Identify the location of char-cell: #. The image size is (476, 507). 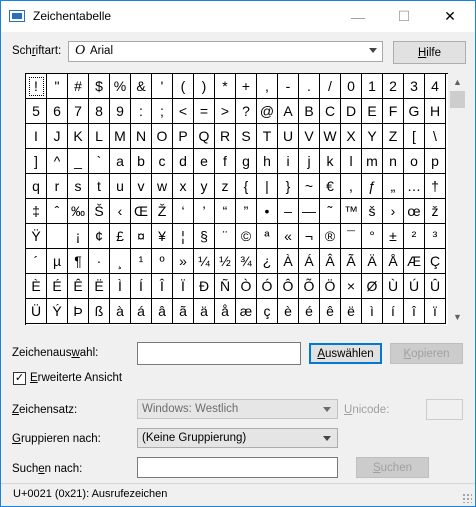
(78, 86).